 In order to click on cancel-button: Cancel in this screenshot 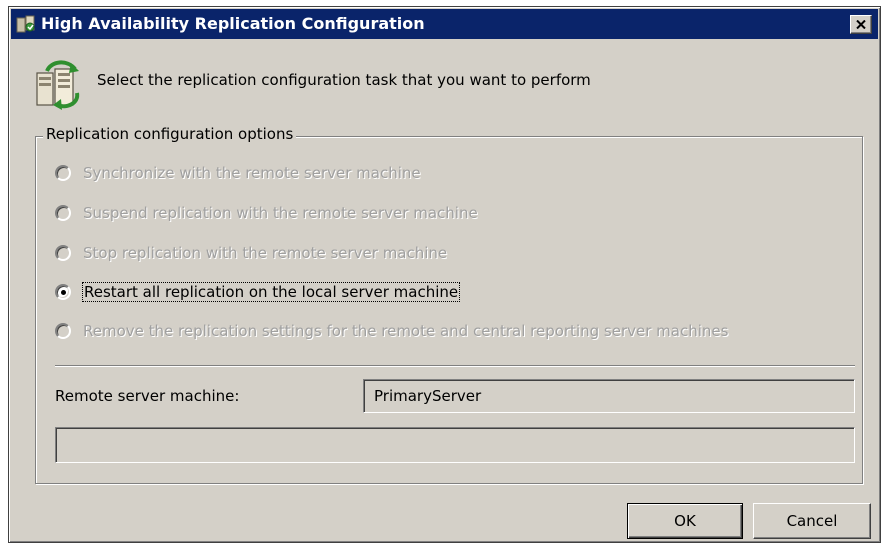, I will do `click(812, 521)`.